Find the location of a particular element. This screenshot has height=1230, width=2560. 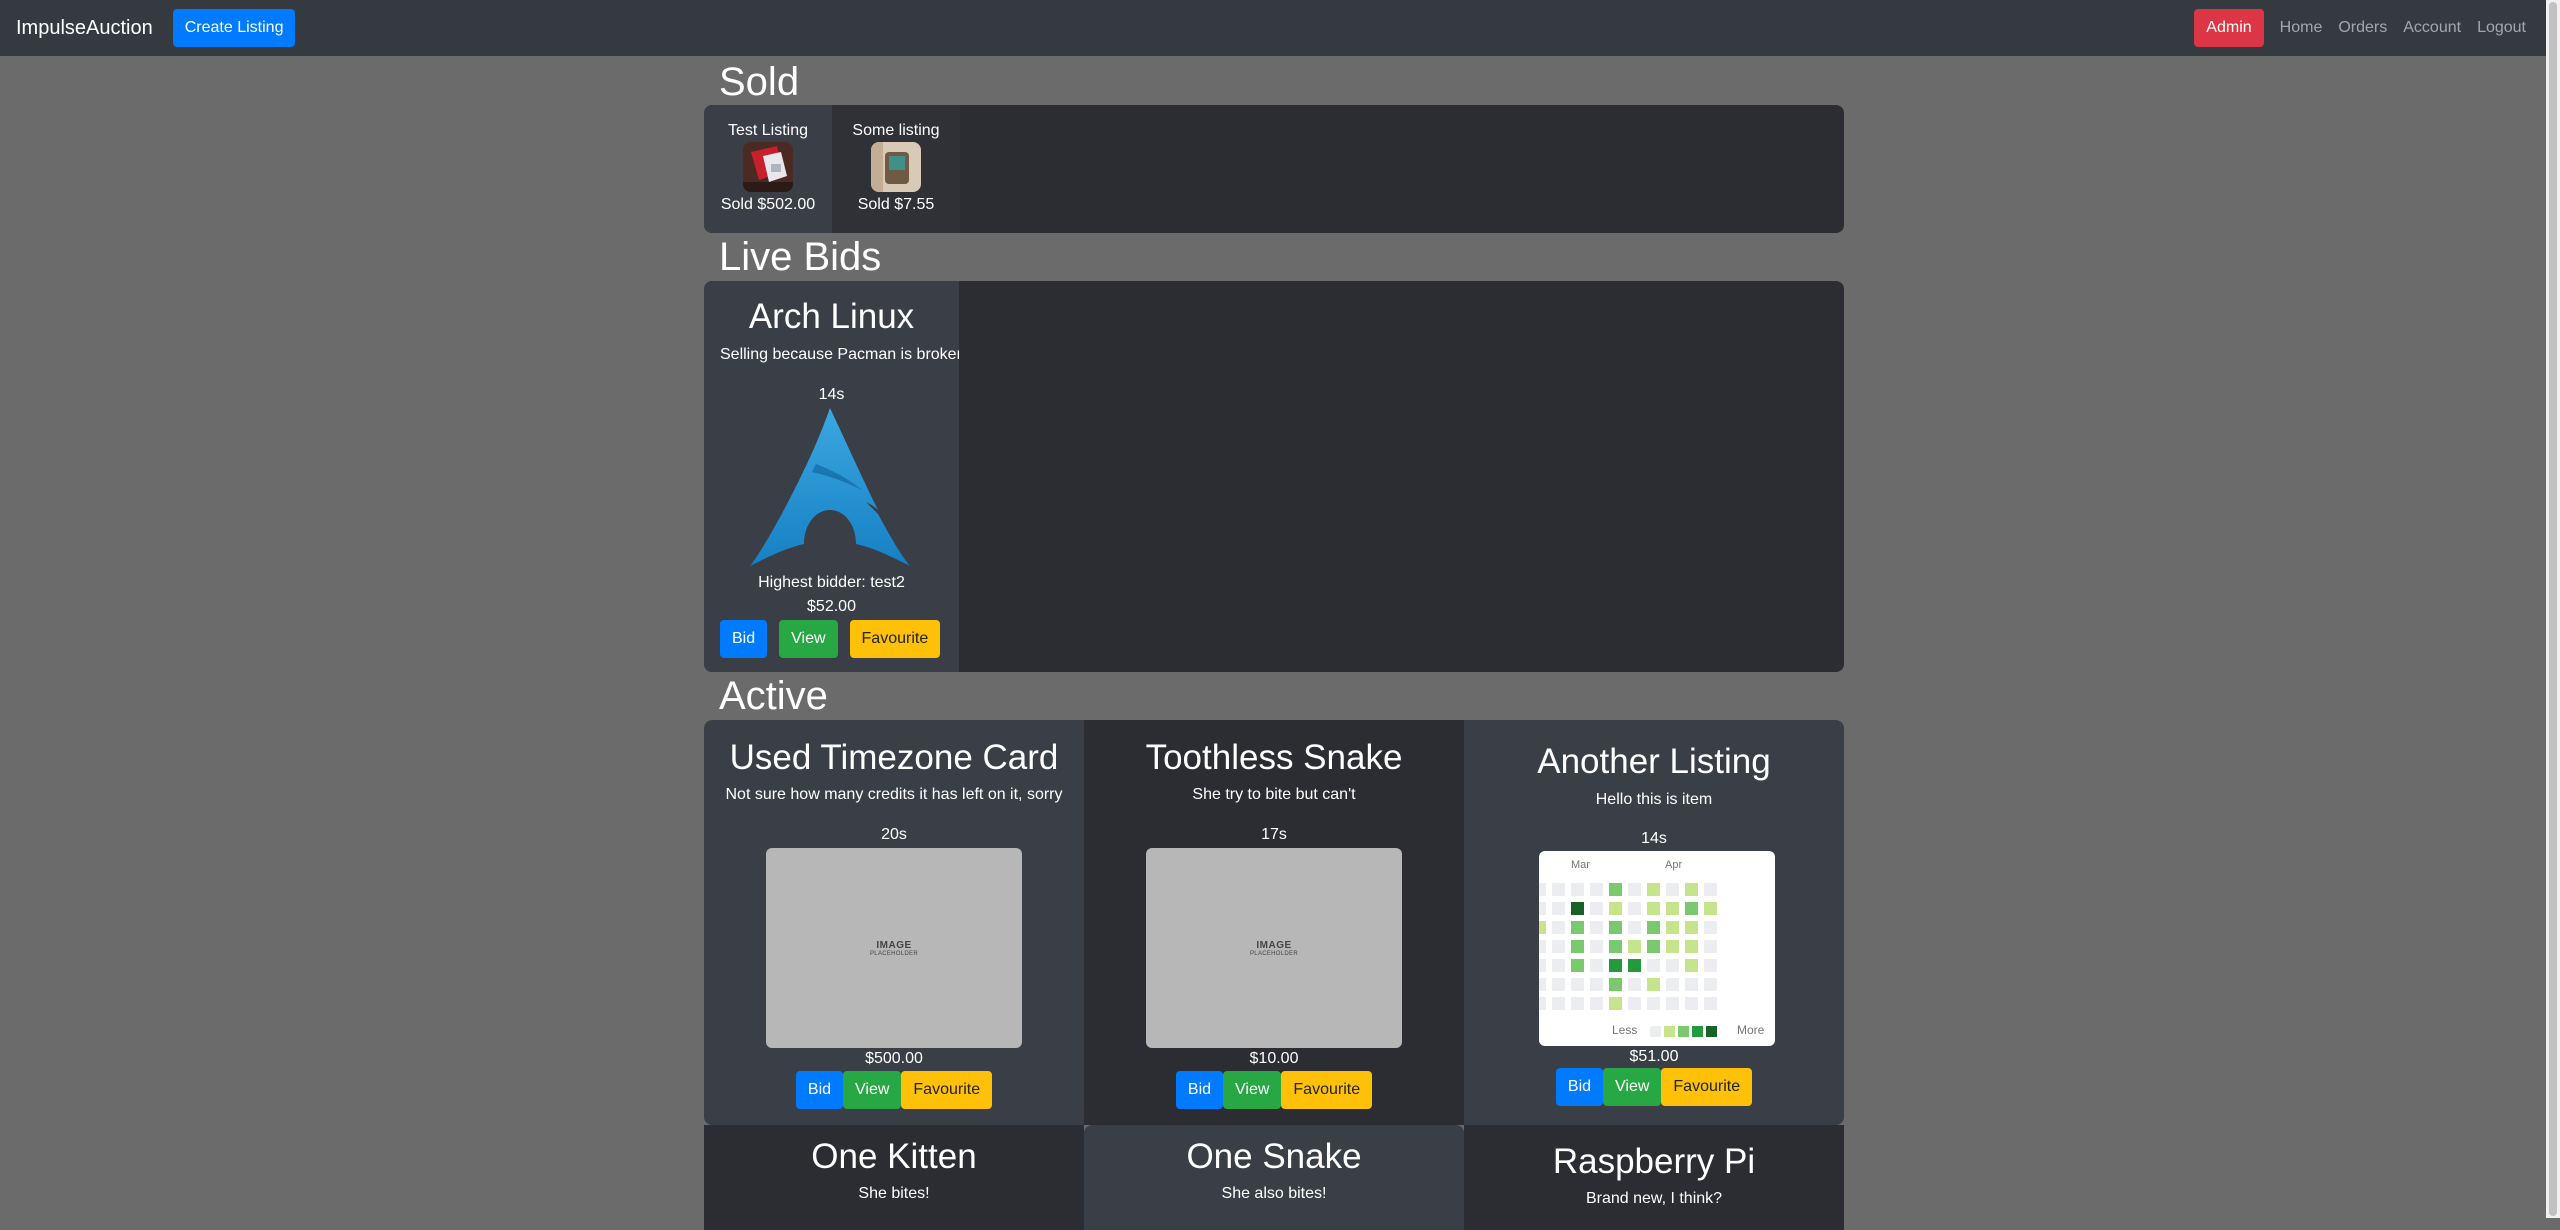

listing-title: Raspberry Pi is located at coordinates (1654, 1161).